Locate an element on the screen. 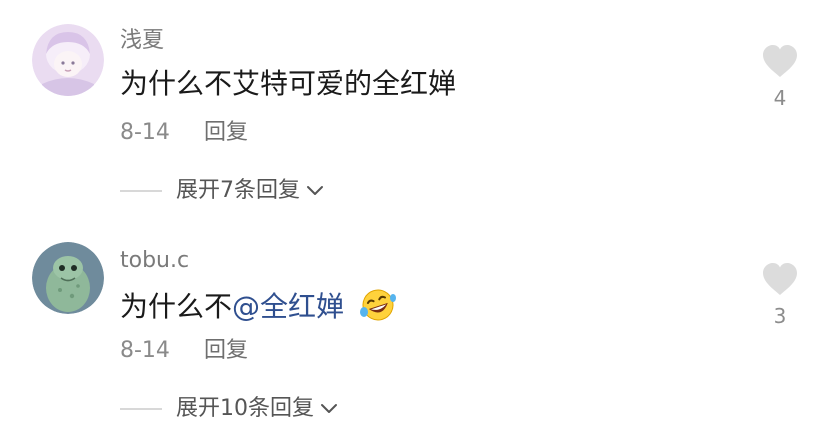 This screenshot has height=435, width=828. like-count: 4 is located at coordinates (780, 98).